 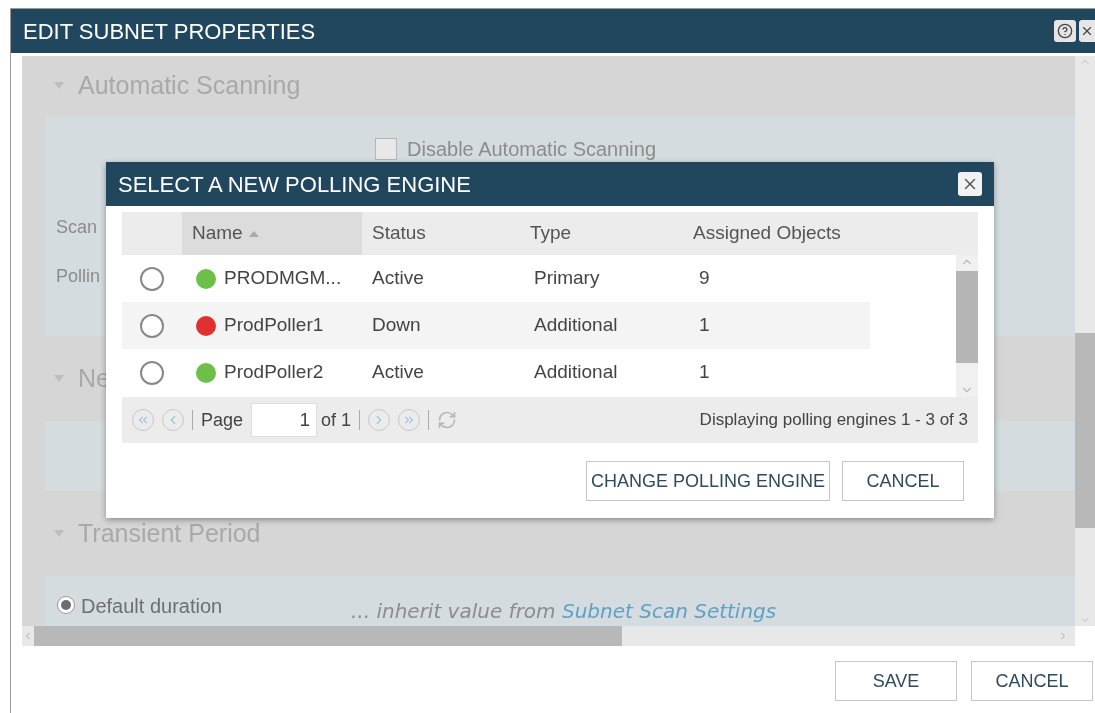 I want to click on inherit-note: ... inherit value from Subnet Scan Settings, so click(x=564, y=609).